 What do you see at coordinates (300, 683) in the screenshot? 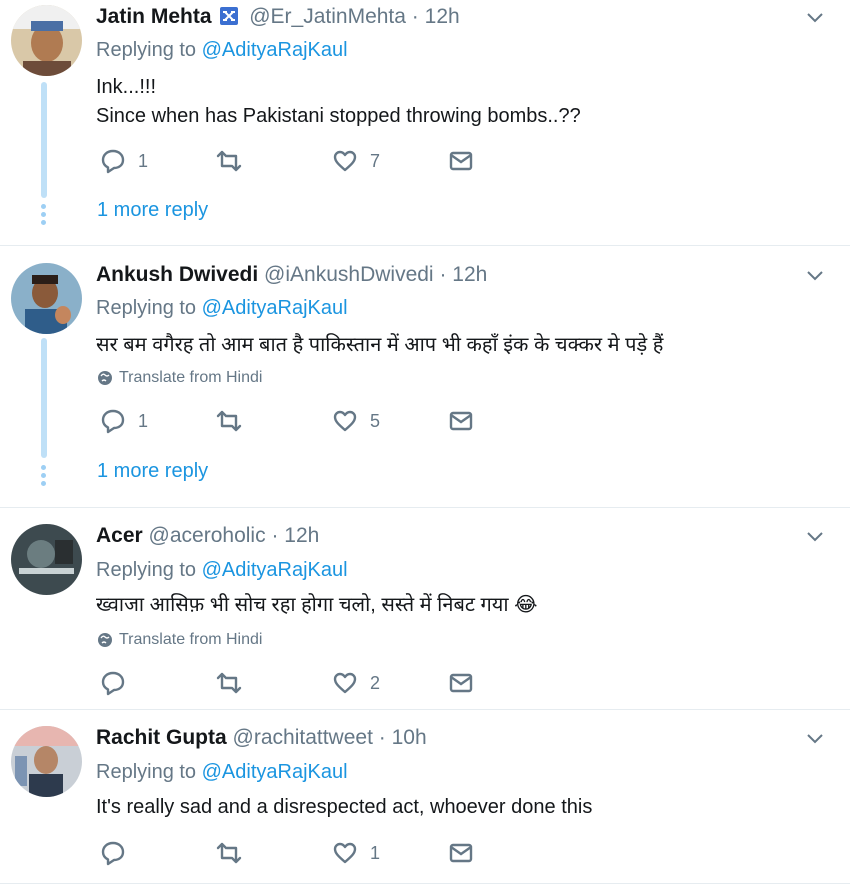
I see `tweet-actions: 2` at bounding box center [300, 683].